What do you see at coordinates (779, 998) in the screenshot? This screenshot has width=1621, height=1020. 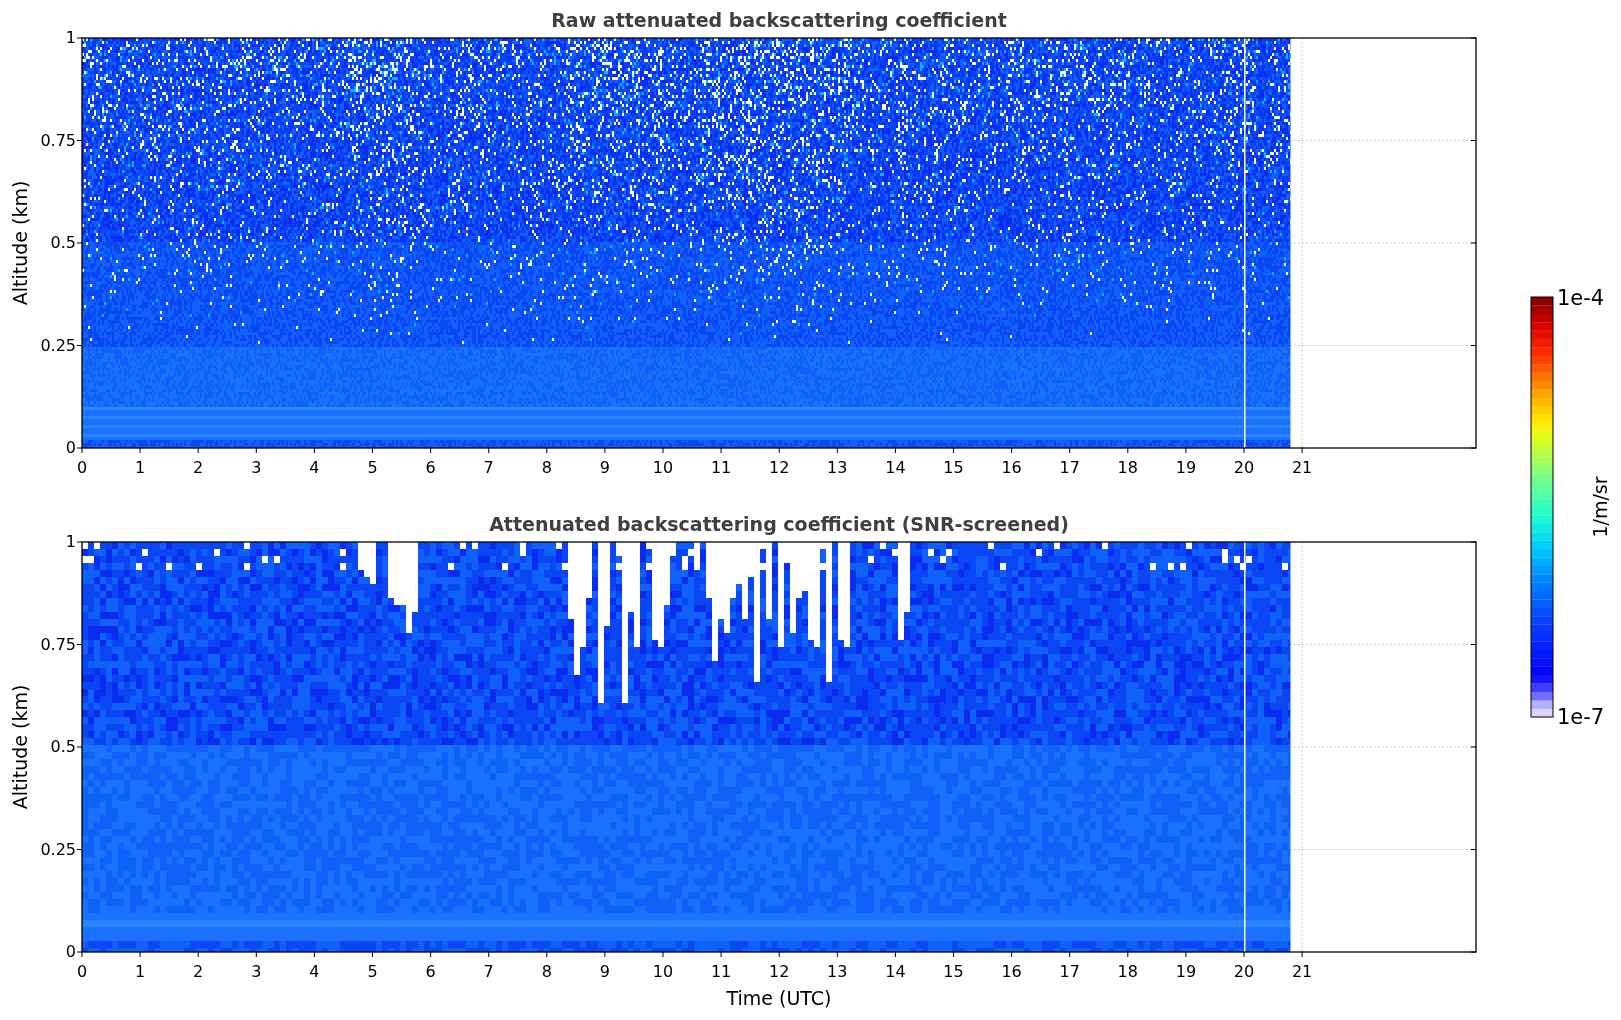 I see `axis-label: Time (UTC)` at bounding box center [779, 998].